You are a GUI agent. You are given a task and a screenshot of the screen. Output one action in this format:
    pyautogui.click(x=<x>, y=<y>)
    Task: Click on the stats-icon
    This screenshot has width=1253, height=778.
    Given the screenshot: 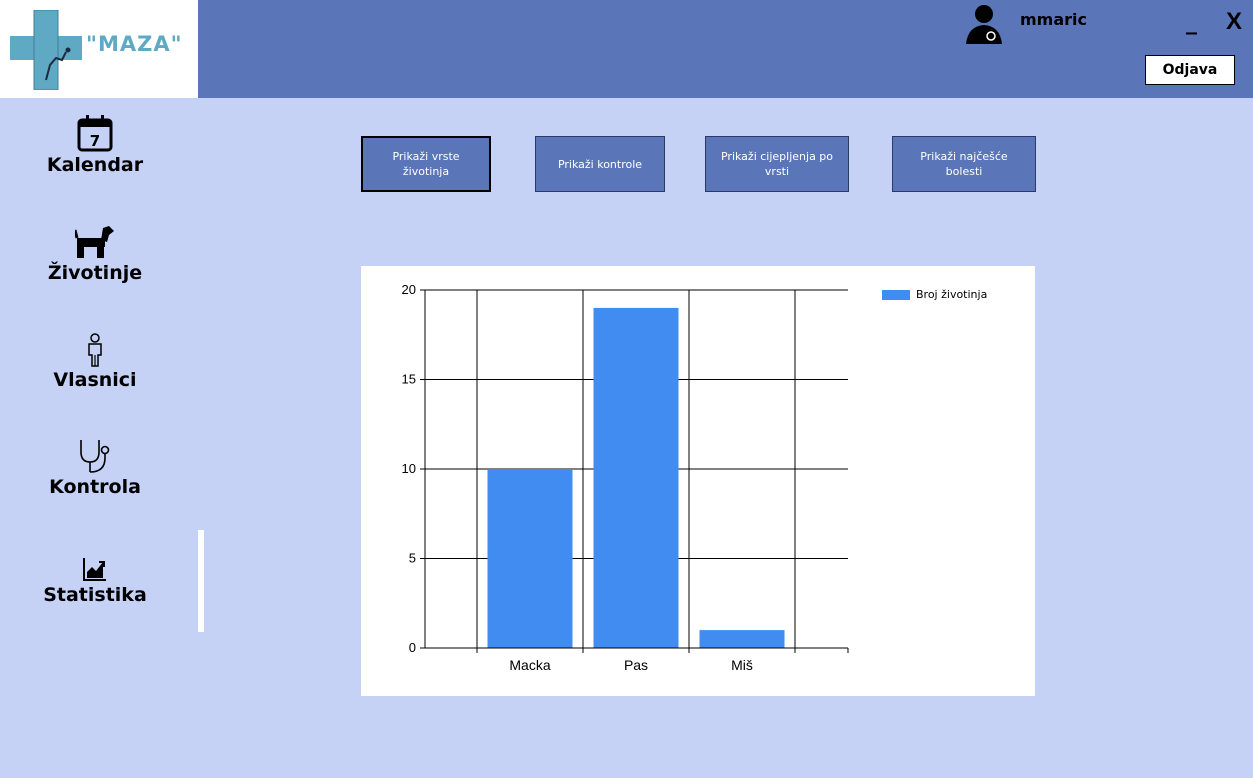 What is the action you would take?
    pyautogui.click(x=95, y=561)
    